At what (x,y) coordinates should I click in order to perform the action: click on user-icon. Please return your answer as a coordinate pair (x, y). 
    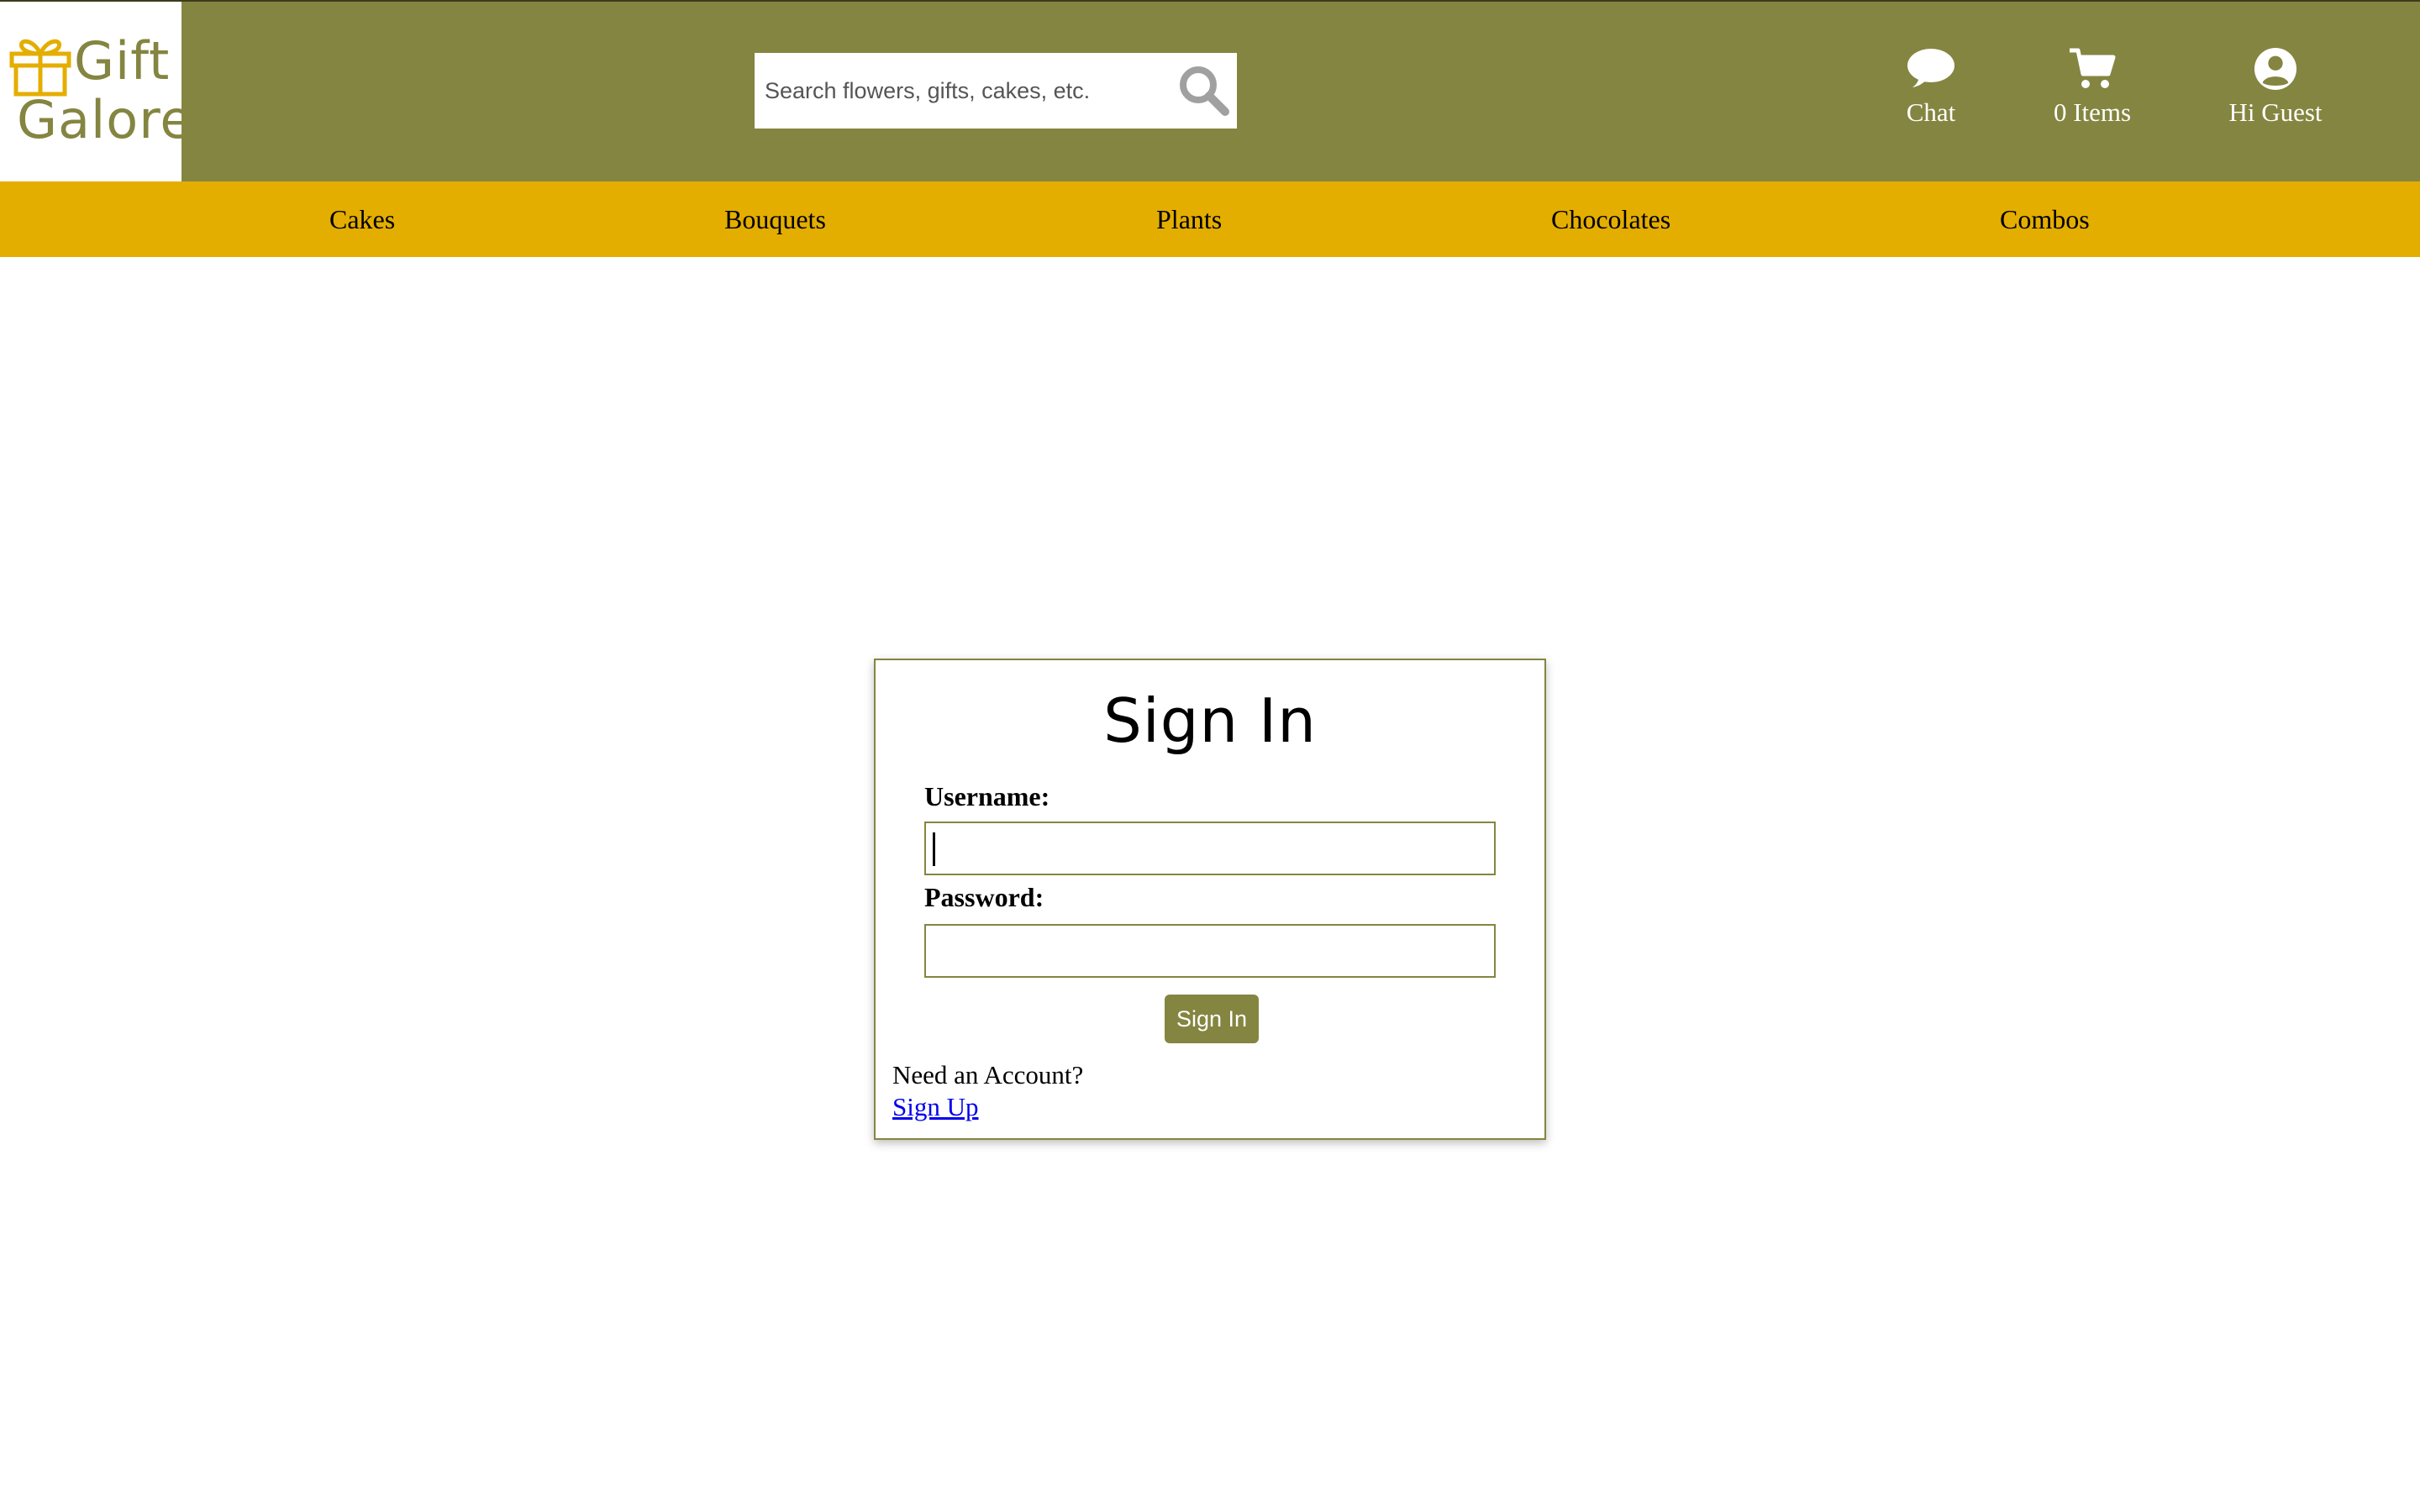
    Looking at the image, I should click on (2275, 69).